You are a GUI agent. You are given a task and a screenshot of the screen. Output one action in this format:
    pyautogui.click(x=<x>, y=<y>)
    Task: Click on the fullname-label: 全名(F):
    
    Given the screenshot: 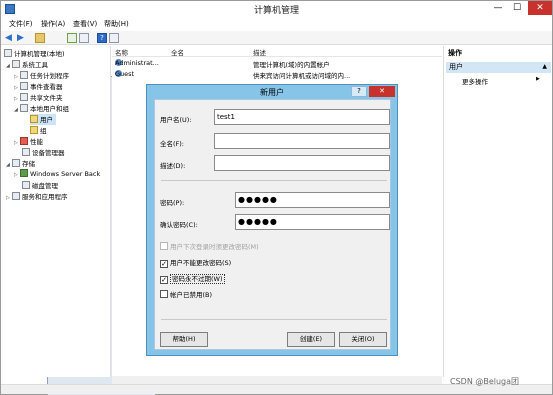 What is the action you would take?
    pyautogui.click(x=172, y=144)
    